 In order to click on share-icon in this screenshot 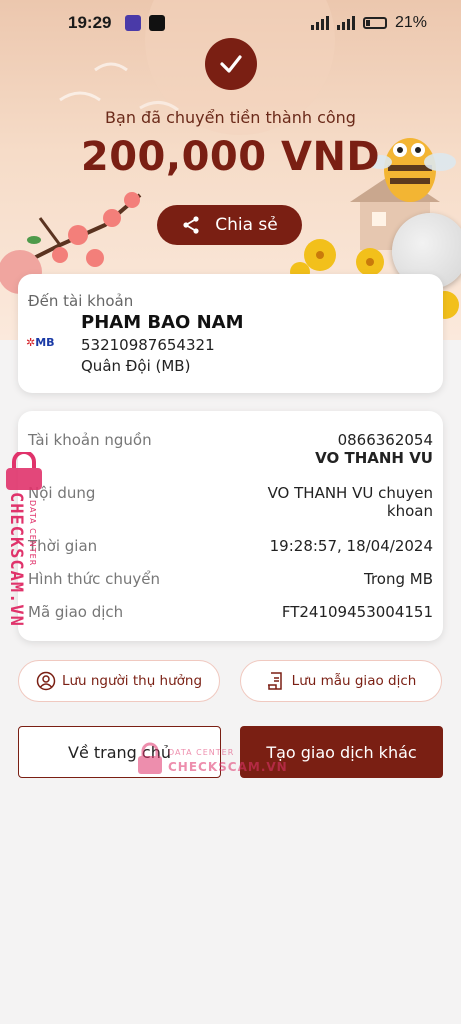, I will do `click(191, 225)`.